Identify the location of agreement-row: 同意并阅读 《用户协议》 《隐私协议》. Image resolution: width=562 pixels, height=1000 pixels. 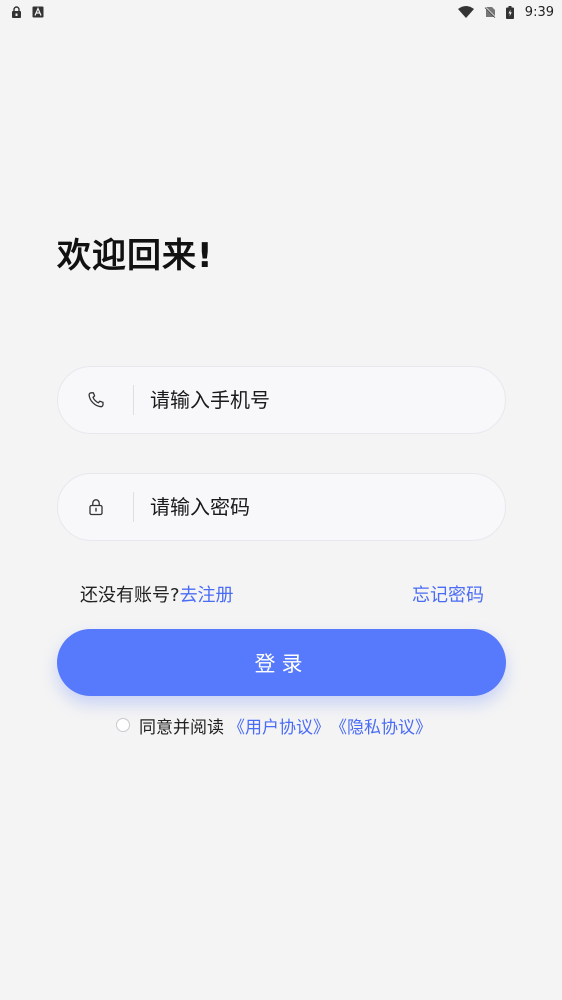
(274, 725).